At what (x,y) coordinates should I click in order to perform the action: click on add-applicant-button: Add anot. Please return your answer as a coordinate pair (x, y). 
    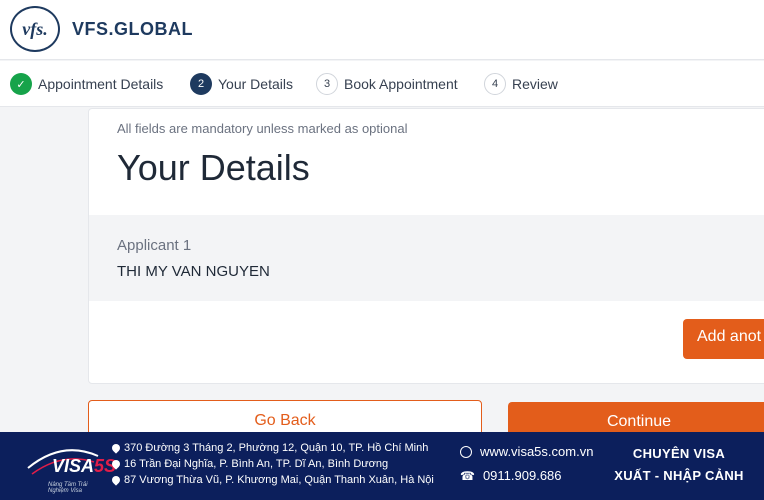
    Looking at the image, I should click on (723, 339).